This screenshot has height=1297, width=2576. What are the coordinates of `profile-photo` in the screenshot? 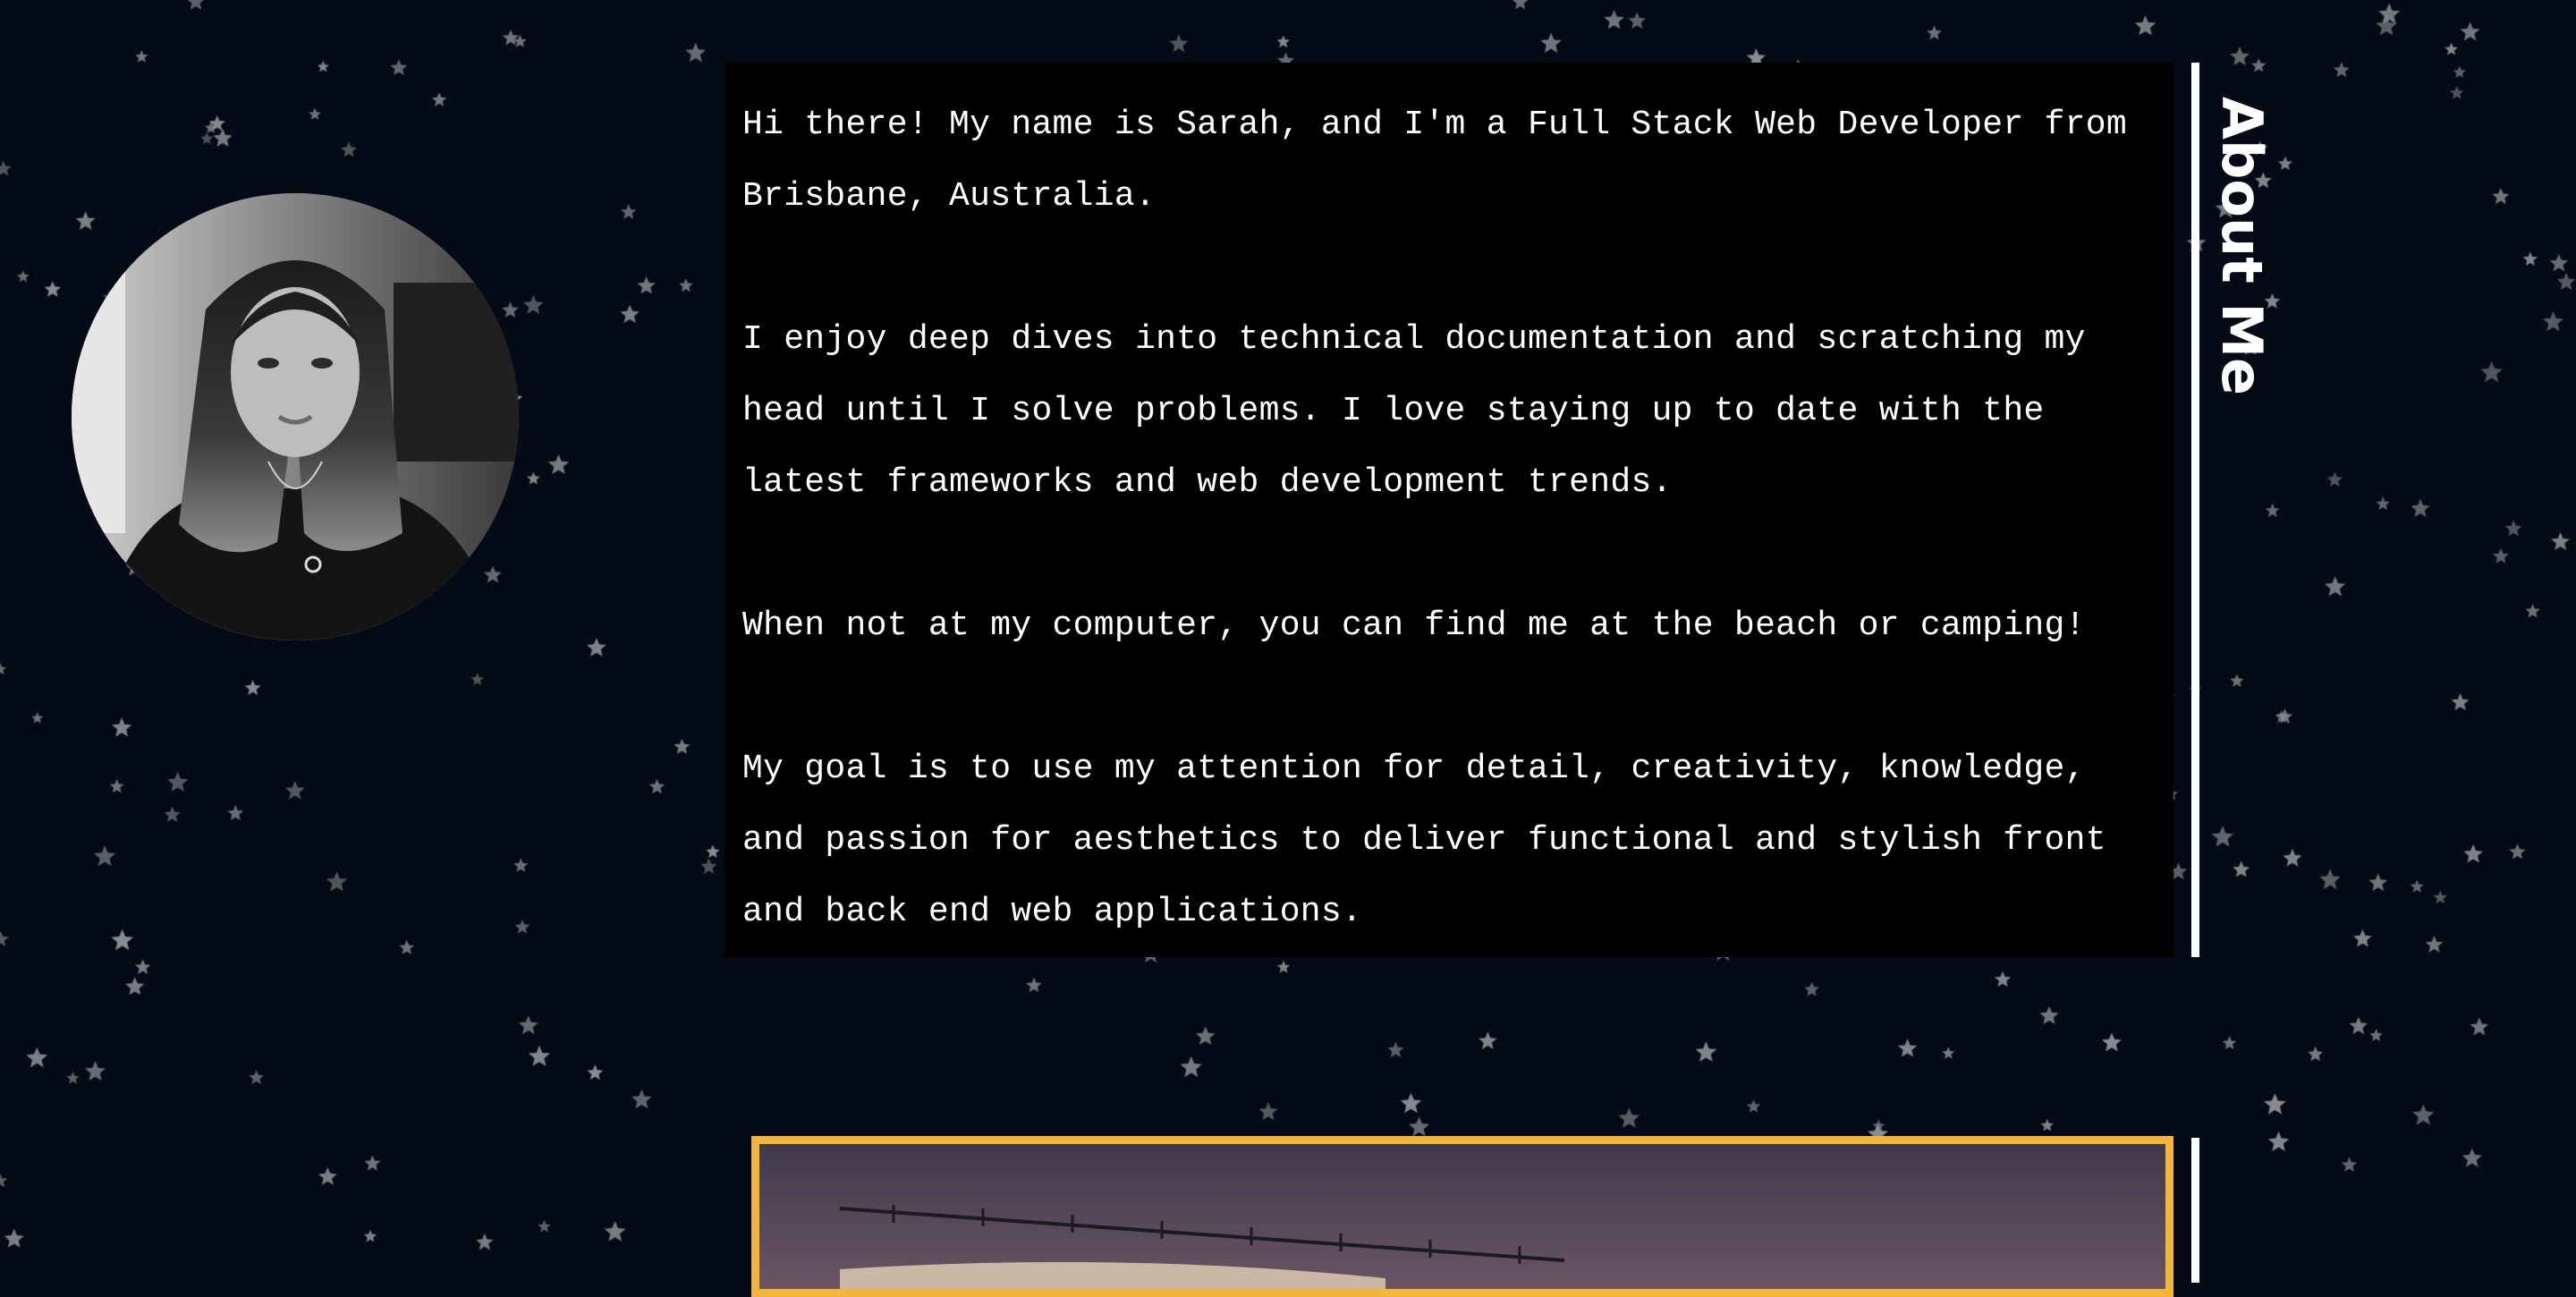 It's located at (295, 416).